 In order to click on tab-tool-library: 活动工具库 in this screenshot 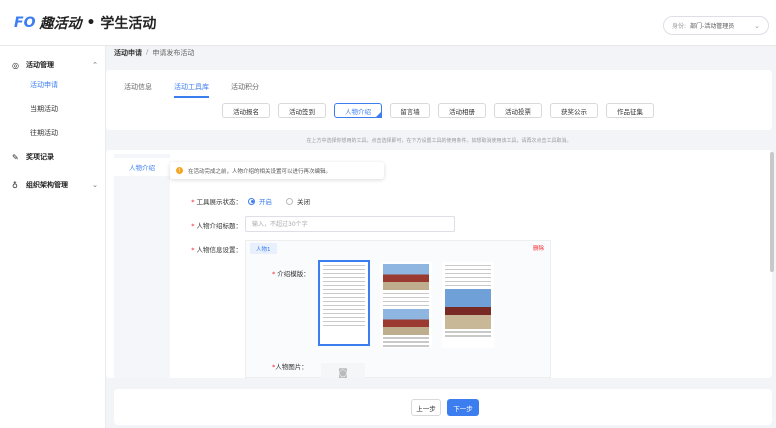, I will do `click(191, 90)`.